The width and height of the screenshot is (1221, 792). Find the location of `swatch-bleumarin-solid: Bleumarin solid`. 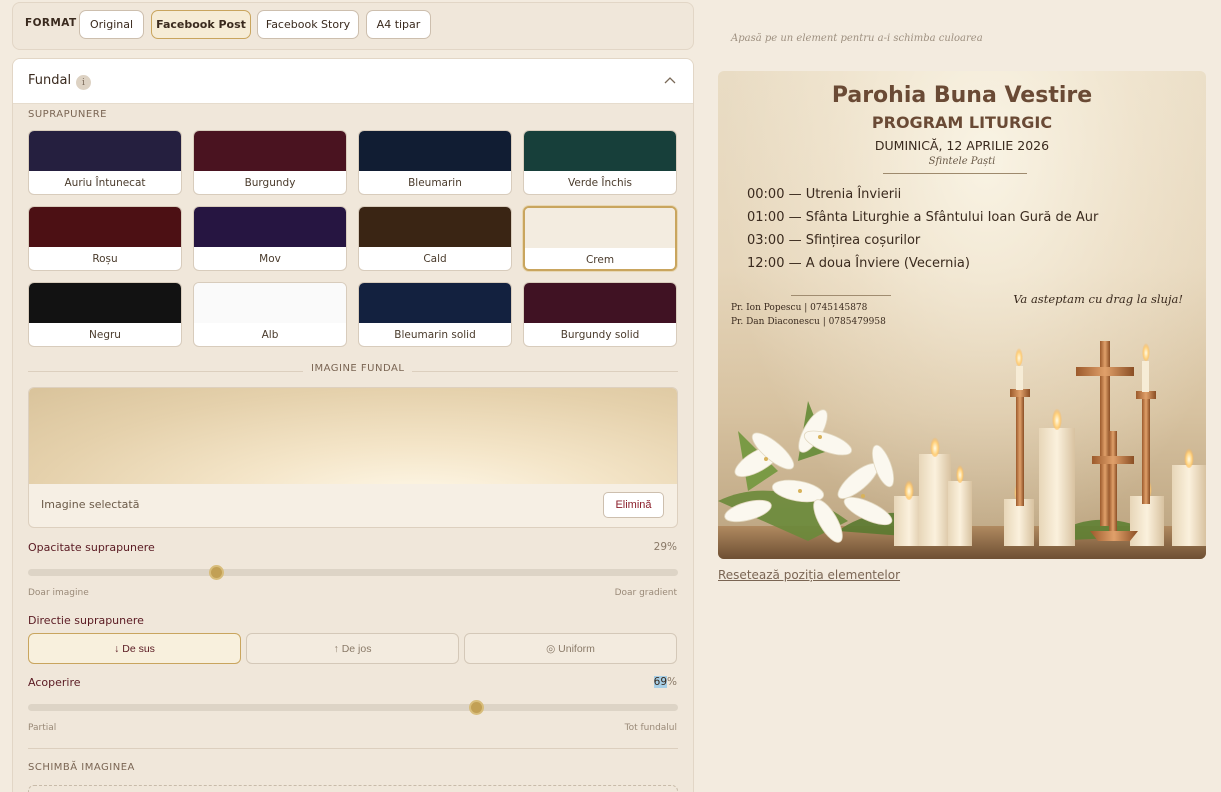

swatch-bleumarin-solid: Bleumarin solid is located at coordinates (435, 314).